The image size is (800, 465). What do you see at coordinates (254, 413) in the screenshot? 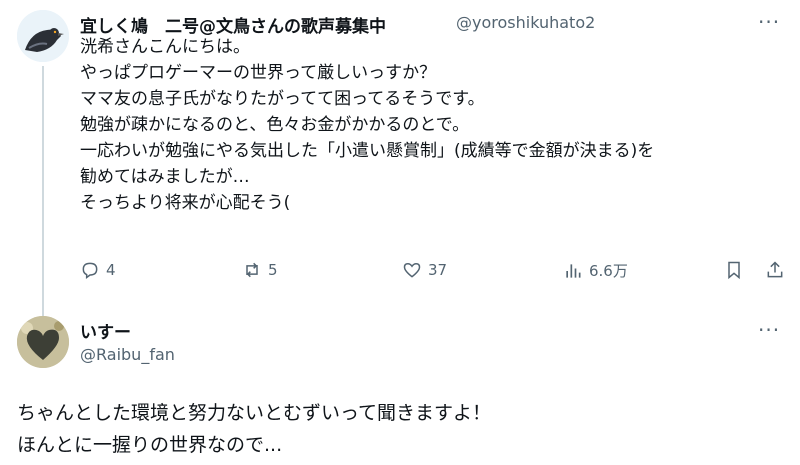
I see `reply-line: ちゃんとした環境と努力ないとむずいって聞きますよ！` at bounding box center [254, 413].